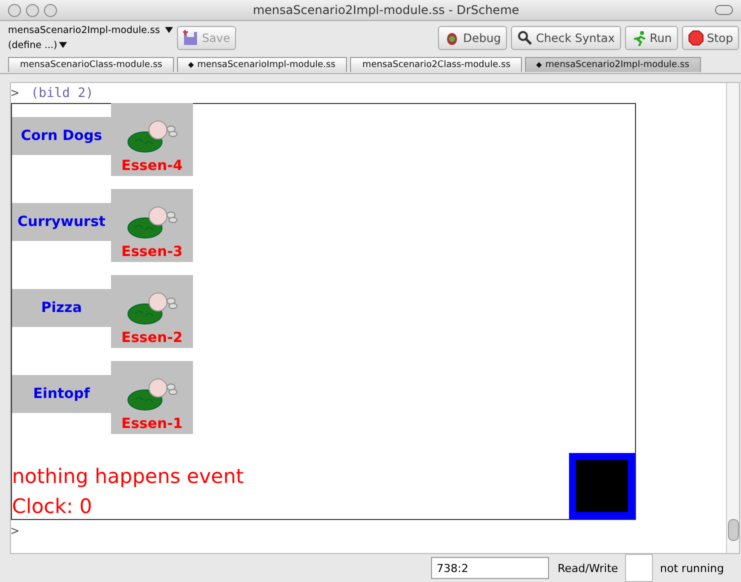 This screenshot has height=582, width=741. I want to click on stop-button: Stop, so click(710, 38).